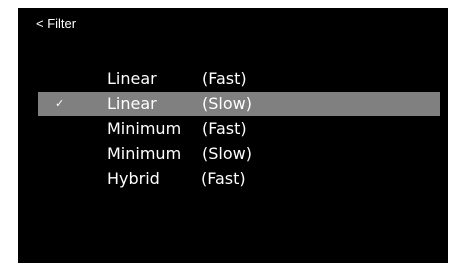 The width and height of the screenshot is (450, 273). I want to click on option-name: Hybrid, so click(133, 178).